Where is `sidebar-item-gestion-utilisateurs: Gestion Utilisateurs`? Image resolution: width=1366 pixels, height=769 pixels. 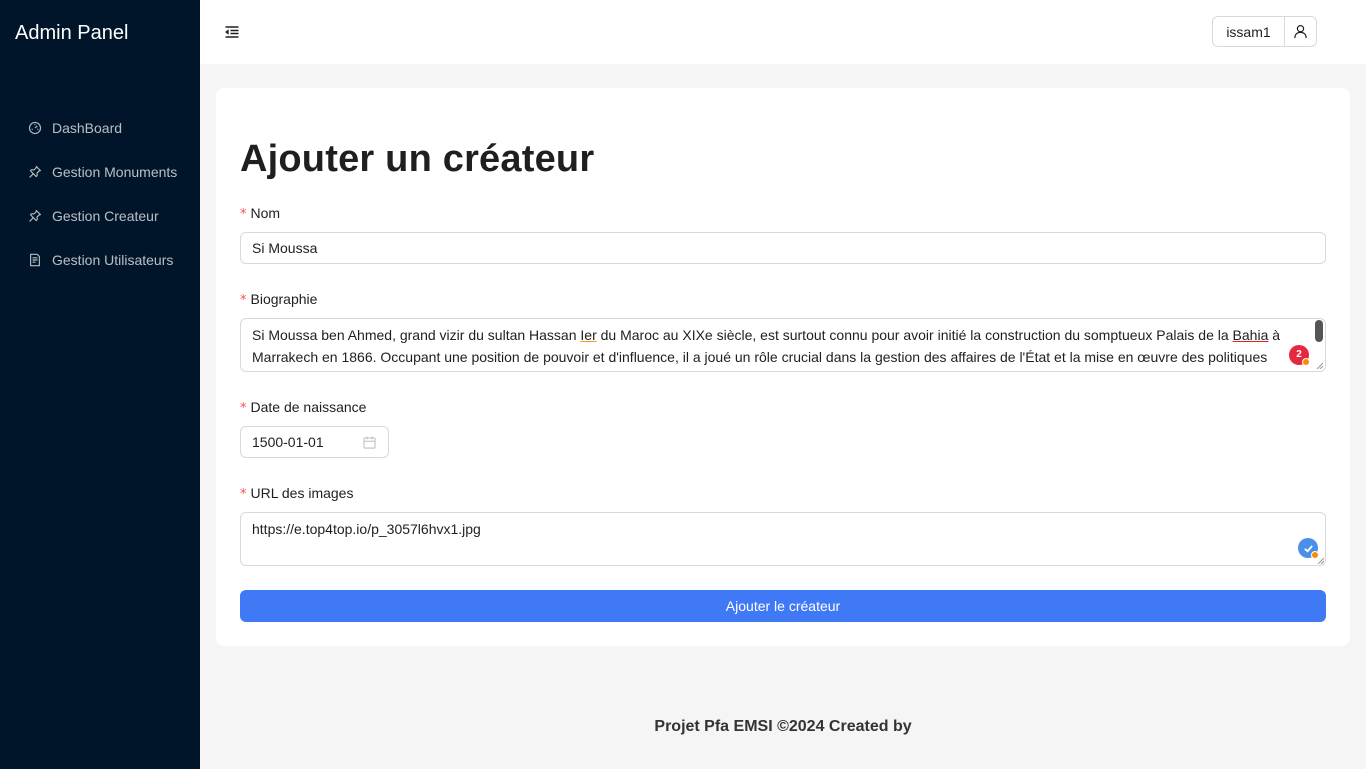 sidebar-item-gestion-utilisateurs: Gestion Utilisateurs is located at coordinates (100, 260).